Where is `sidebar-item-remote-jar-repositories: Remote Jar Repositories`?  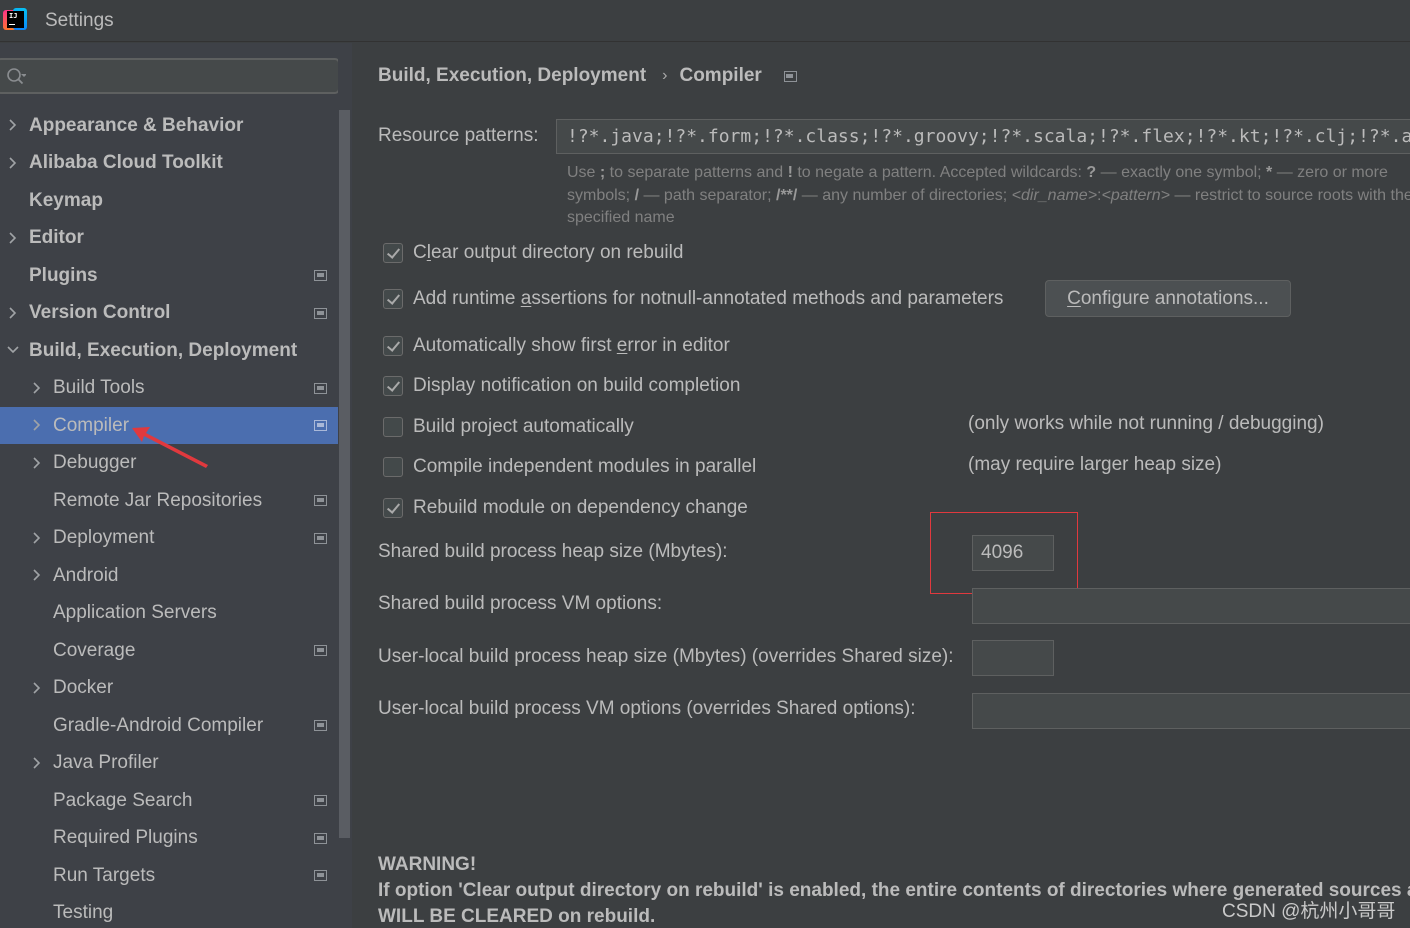
sidebar-item-remote-jar-repositories: Remote Jar Repositories is located at coordinates (169, 500).